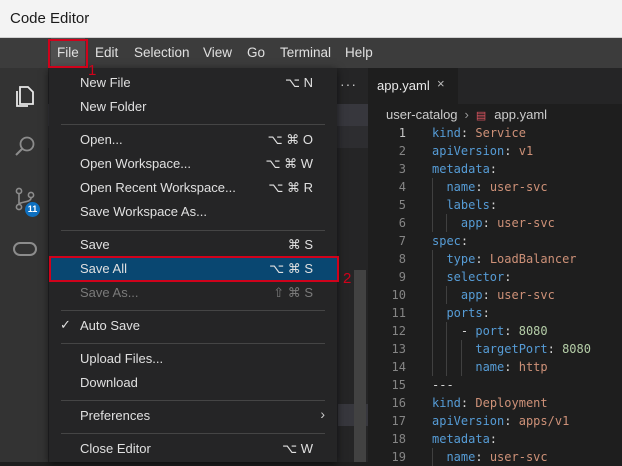  Describe the element at coordinates (422, 114) in the screenshot. I see `breadcrumb-folder: user-catalog` at that location.